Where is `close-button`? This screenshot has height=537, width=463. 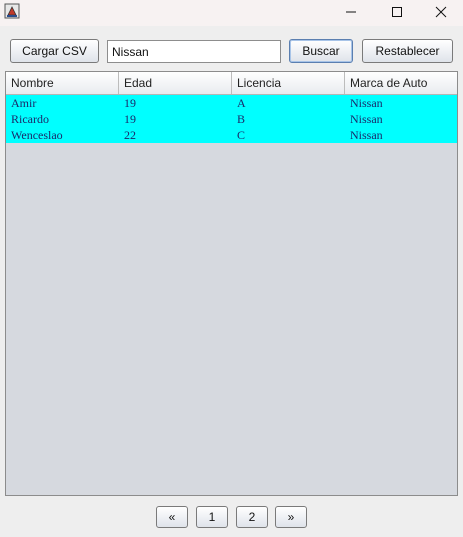
close-button is located at coordinates (440, 12).